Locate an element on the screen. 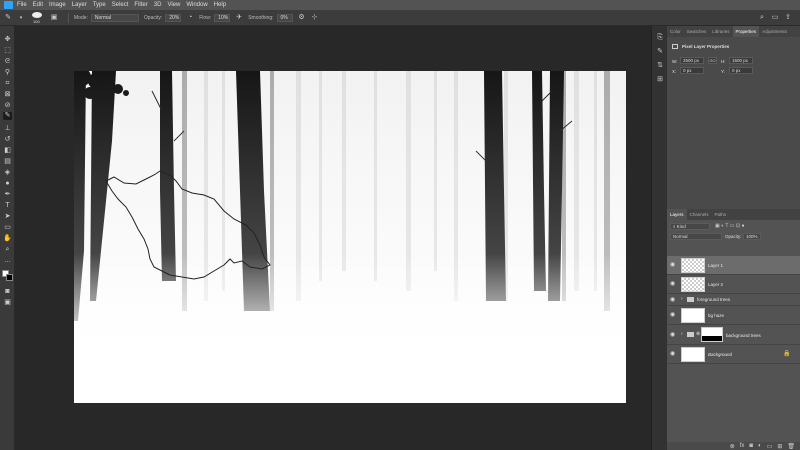 The width and height of the screenshot is (800, 450). blur-tool-icon: ◈ is located at coordinates (7, 173).